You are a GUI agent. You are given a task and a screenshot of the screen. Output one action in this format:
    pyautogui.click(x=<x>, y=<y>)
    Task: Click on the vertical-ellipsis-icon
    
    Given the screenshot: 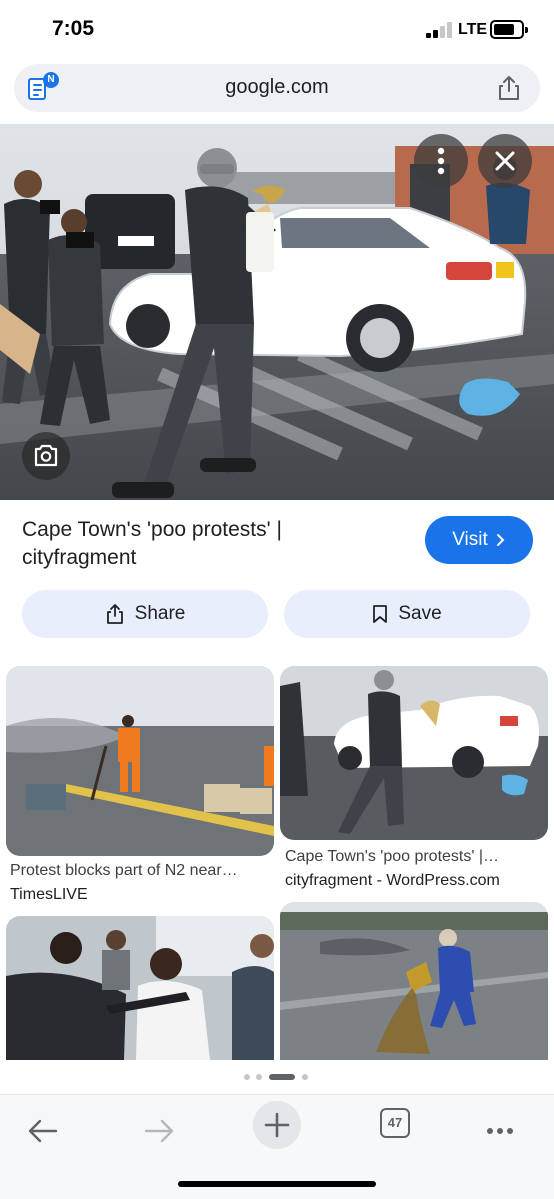 What is the action you would take?
    pyautogui.click(x=441, y=161)
    